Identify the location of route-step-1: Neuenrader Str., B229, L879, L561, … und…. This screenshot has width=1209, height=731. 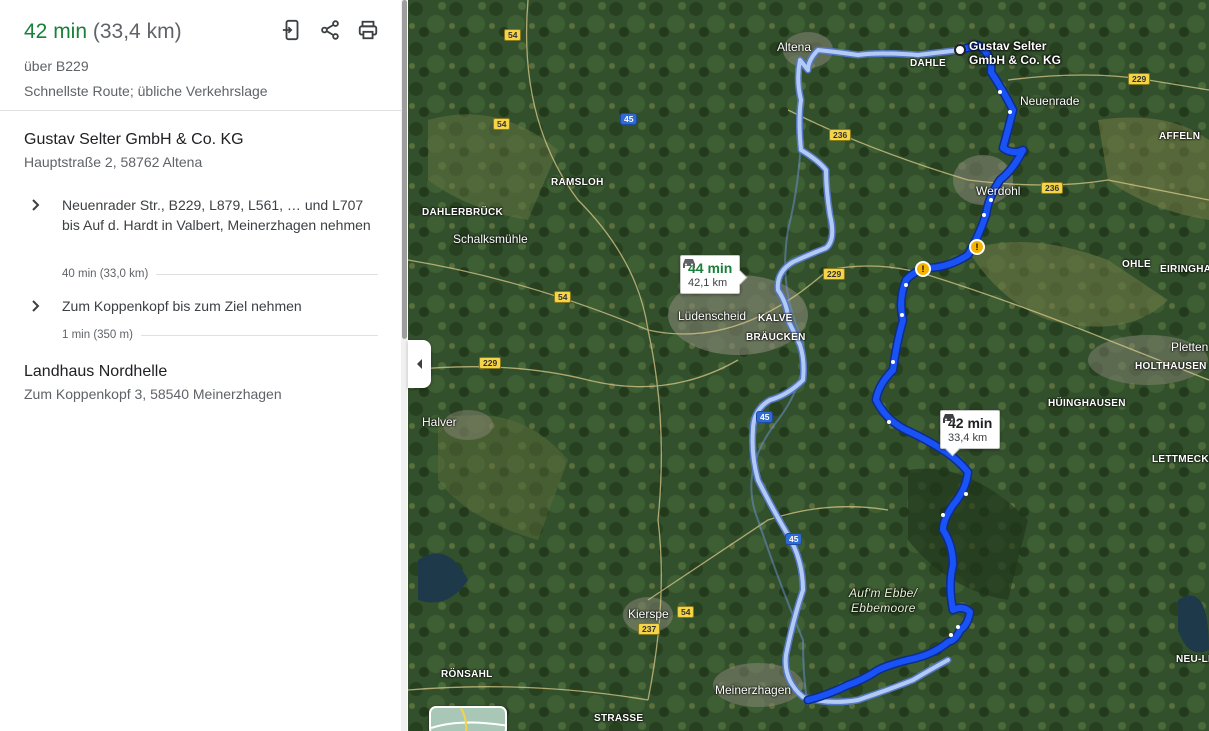
(201, 215).